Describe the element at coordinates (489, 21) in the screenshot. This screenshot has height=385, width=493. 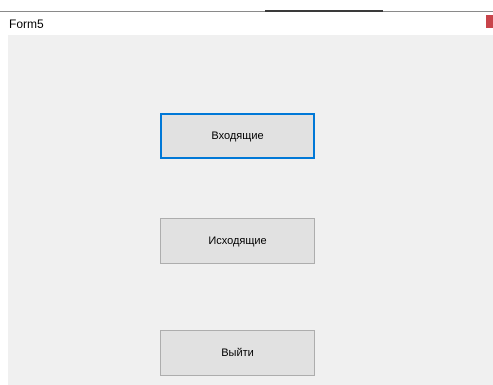
I see `title-bar-accent` at that location.